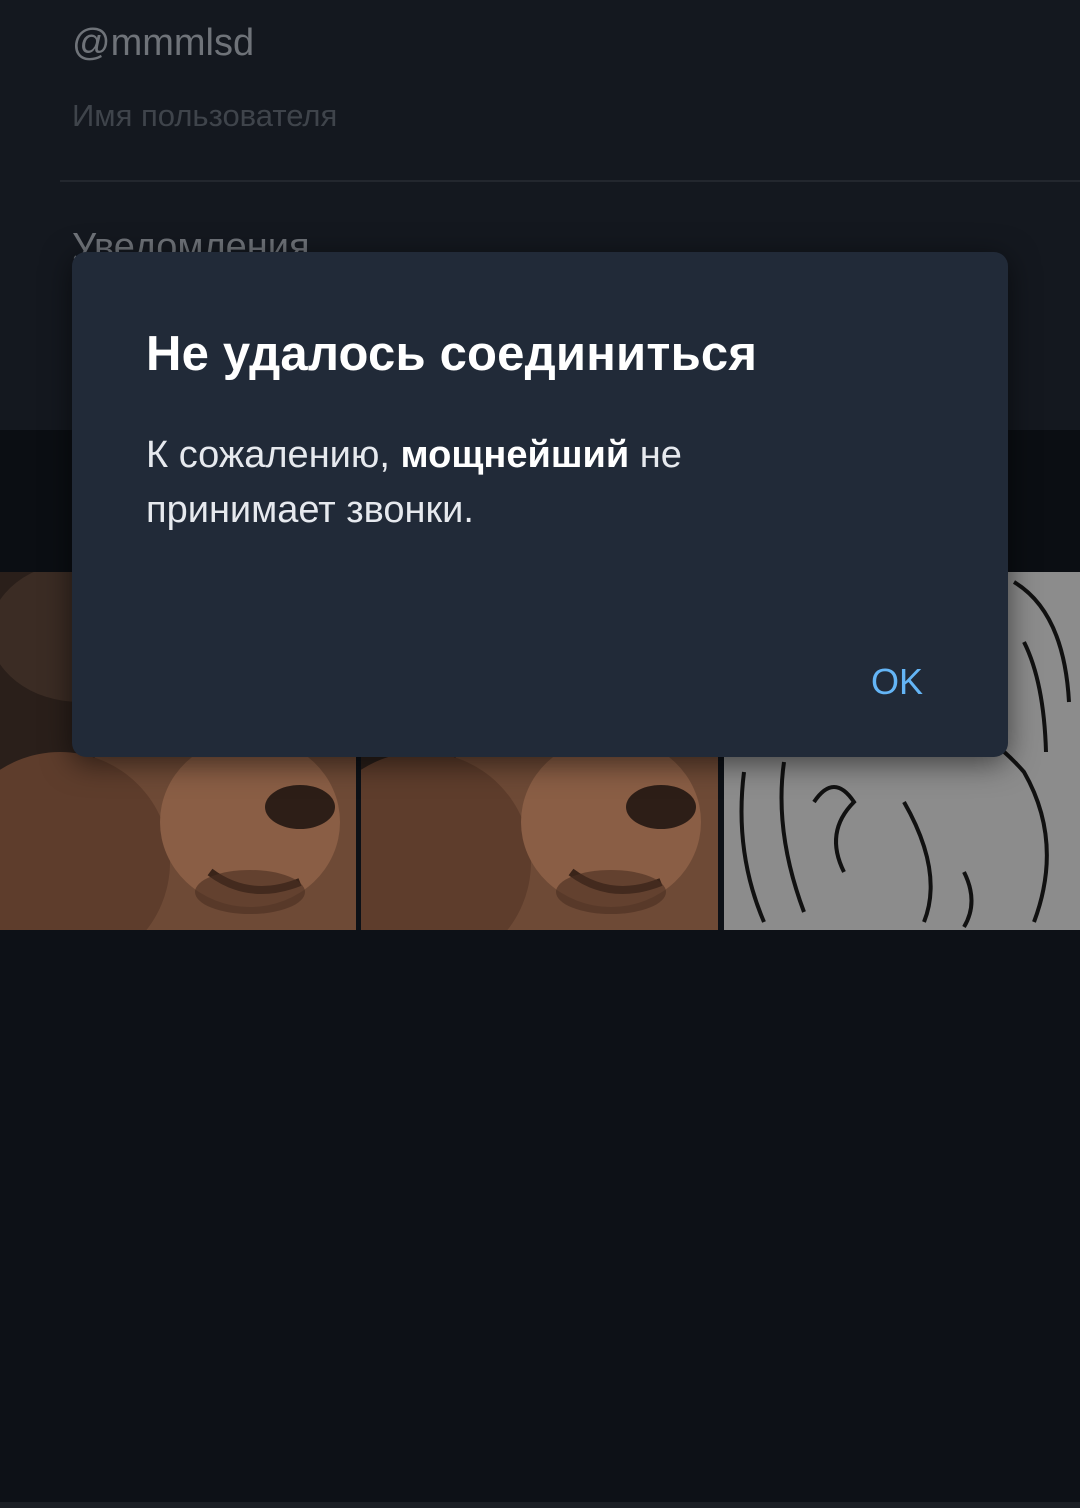 The height and width of the screenshot is (1508, 1080). What do you see at coordinates (163, 43) in the screenshot?
I see `username-value: @mmmlsd` at bounding box center [163, 43].